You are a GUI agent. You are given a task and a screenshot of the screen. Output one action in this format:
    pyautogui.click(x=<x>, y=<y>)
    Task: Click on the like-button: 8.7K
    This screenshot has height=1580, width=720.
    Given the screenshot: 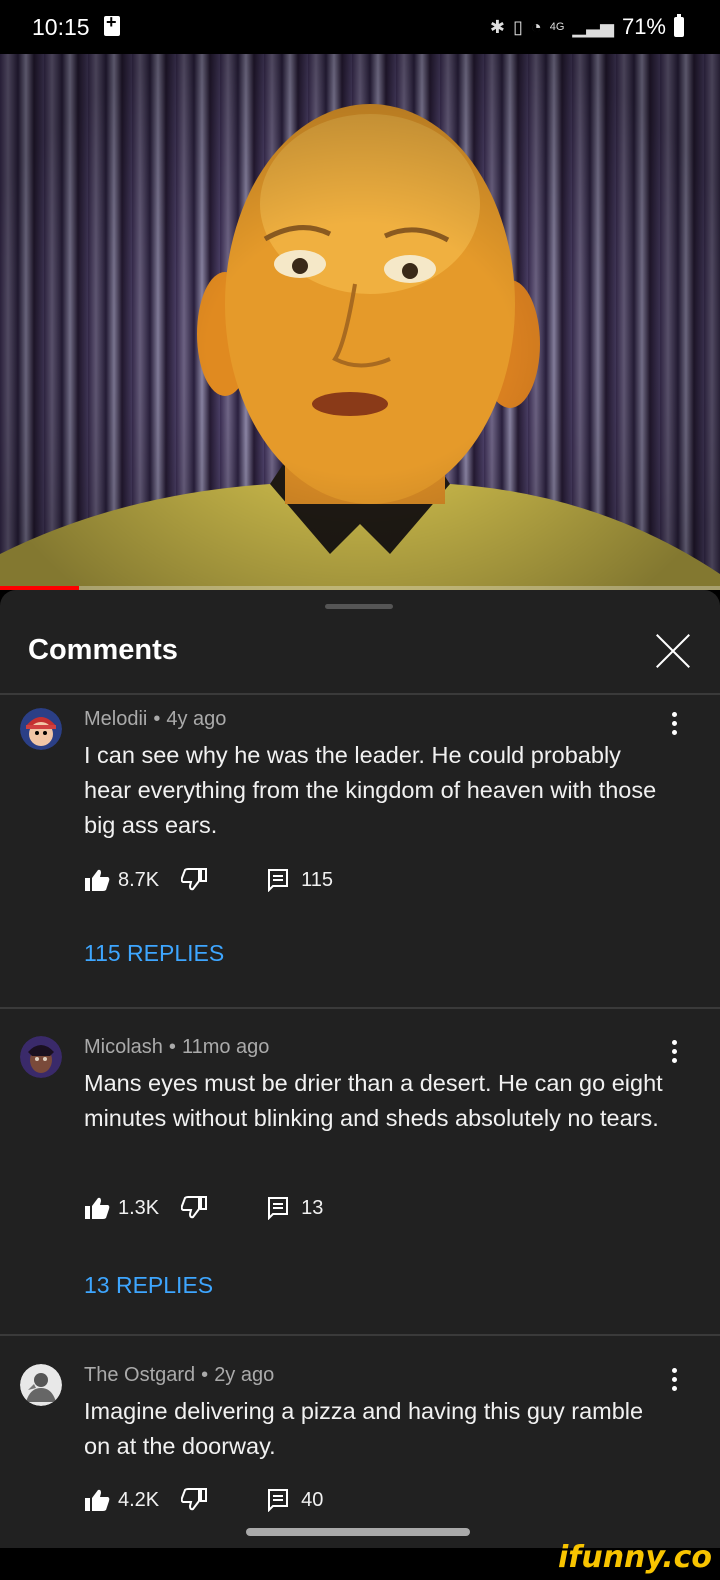 What is the action you would take?
    pyautogui.click(x=121, y=880)
    